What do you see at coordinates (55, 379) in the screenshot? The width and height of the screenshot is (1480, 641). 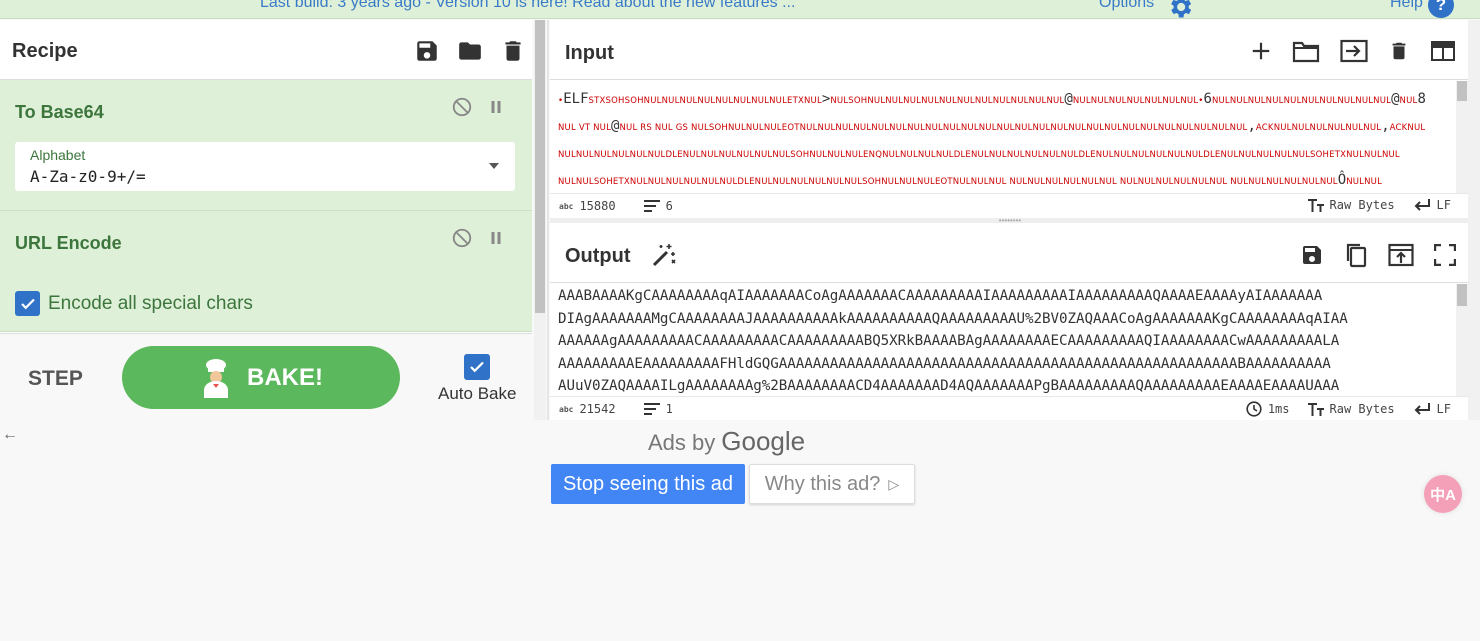 I see `step-button: STEP` at bounding box center [55, 379].